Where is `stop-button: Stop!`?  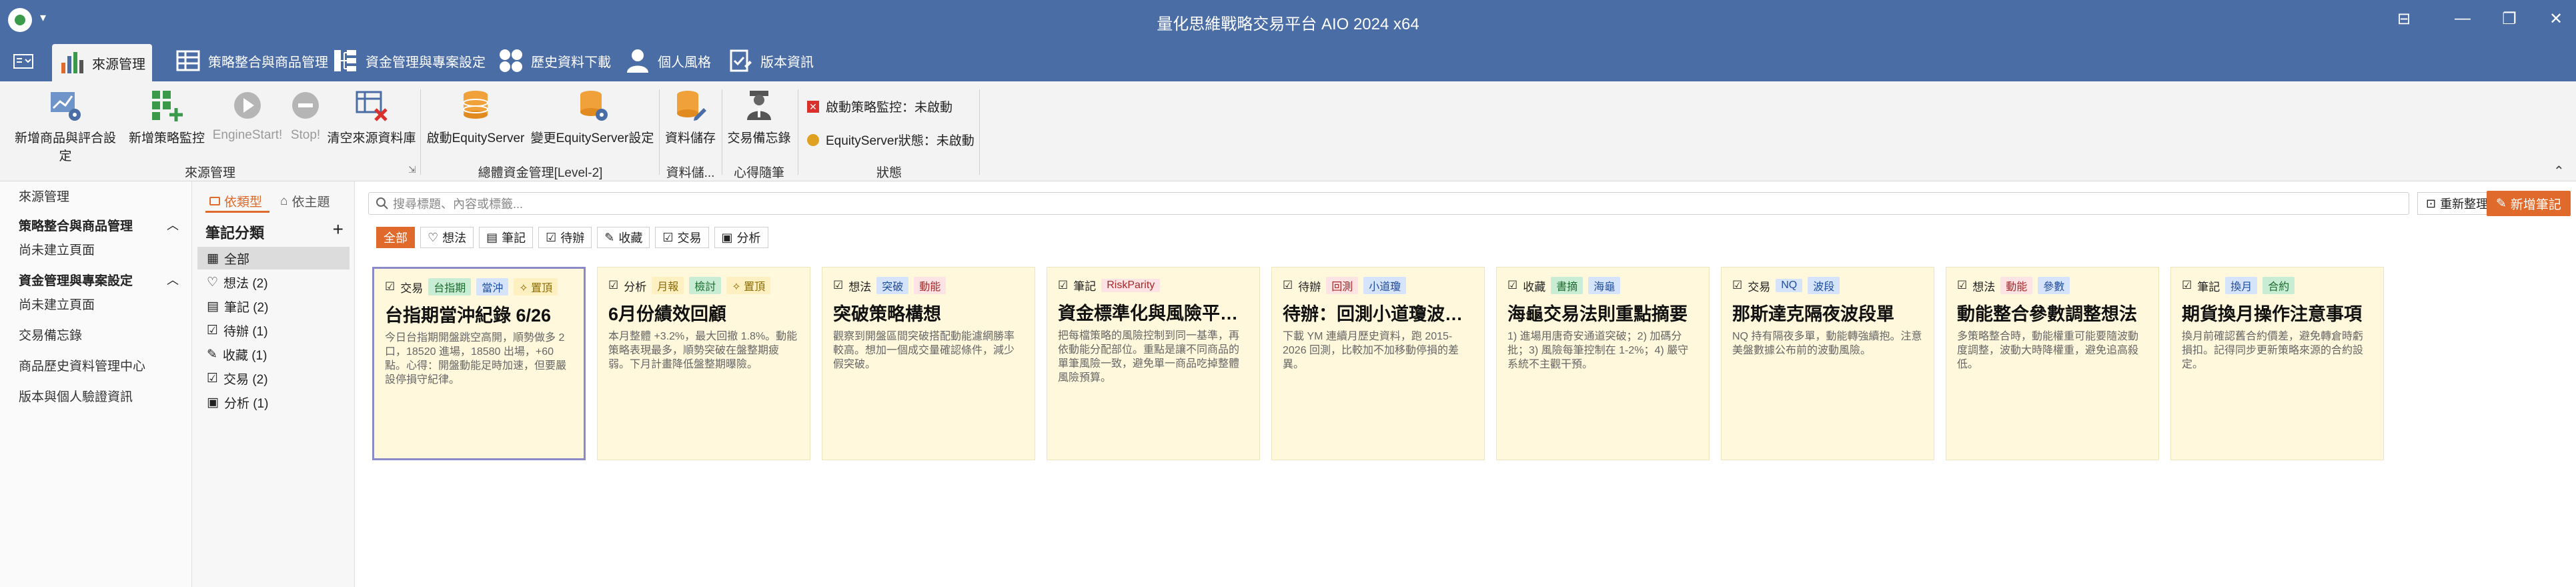 stop-button: Stop! is located at coordinates (305, 115).